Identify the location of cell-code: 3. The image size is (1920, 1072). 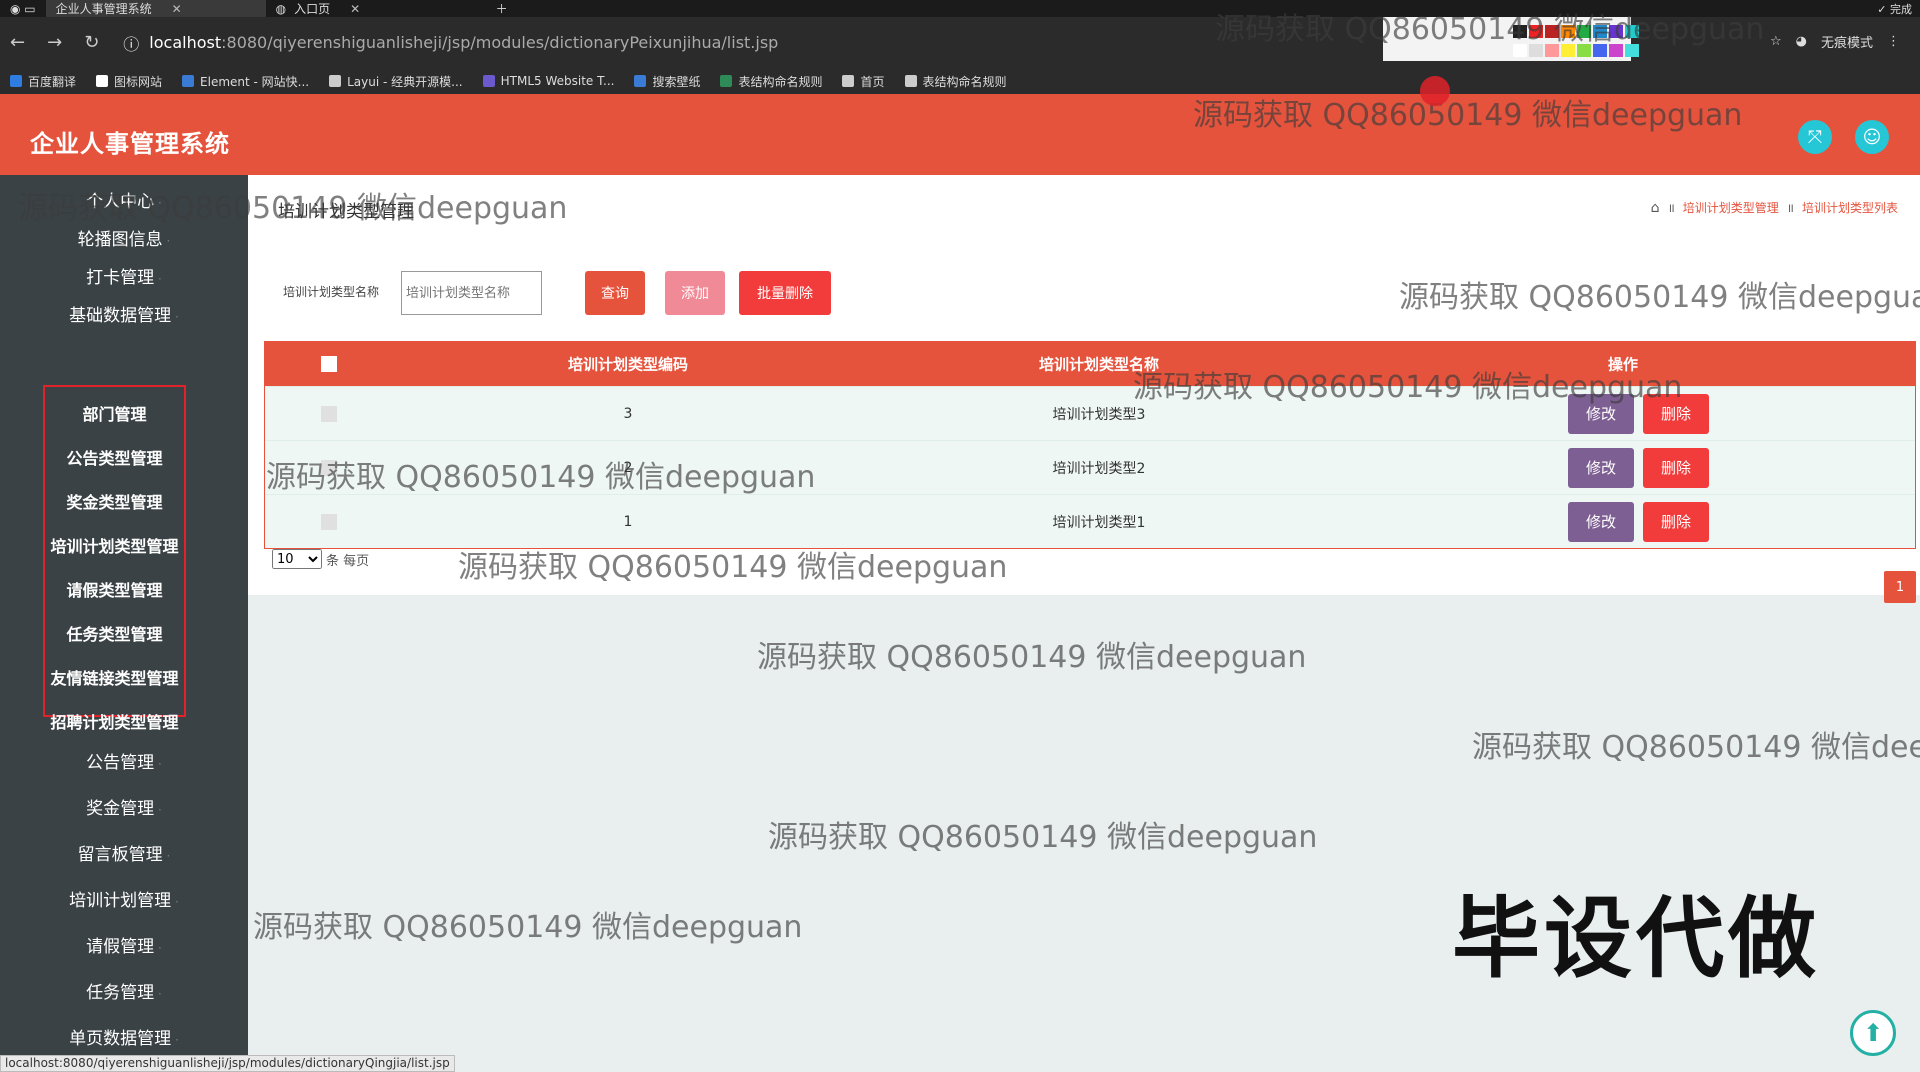
(628, 413).